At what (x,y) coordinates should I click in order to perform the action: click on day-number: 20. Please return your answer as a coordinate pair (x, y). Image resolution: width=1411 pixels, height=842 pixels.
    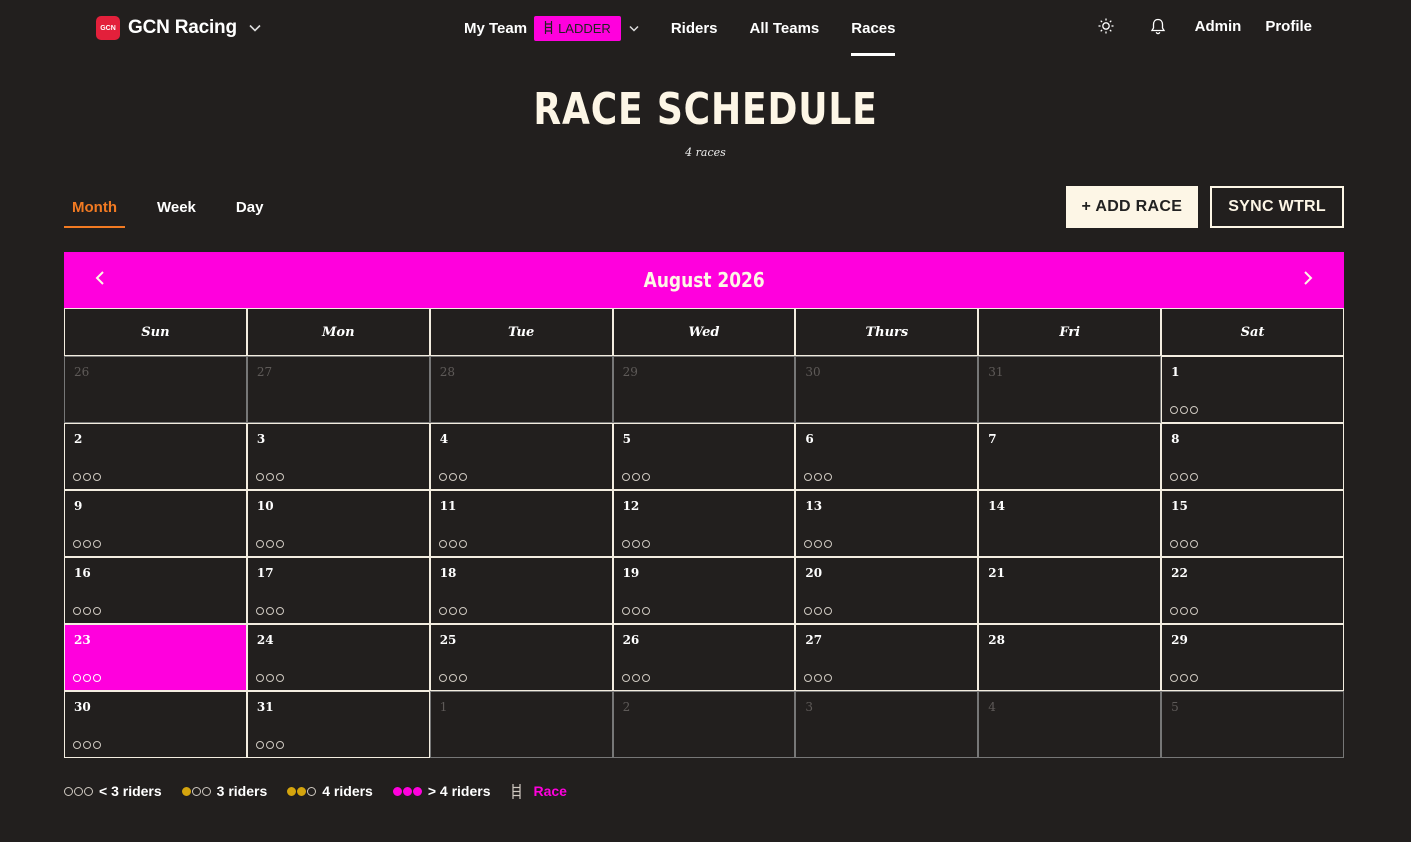
    Looking at the image, I should click on (814, 573).